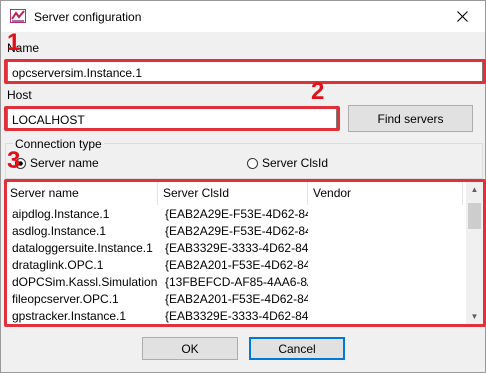  What do you see at coordinates (190, 348) in the screenshot?
I see `ok-button: OK` at bounding box center [190, 348].